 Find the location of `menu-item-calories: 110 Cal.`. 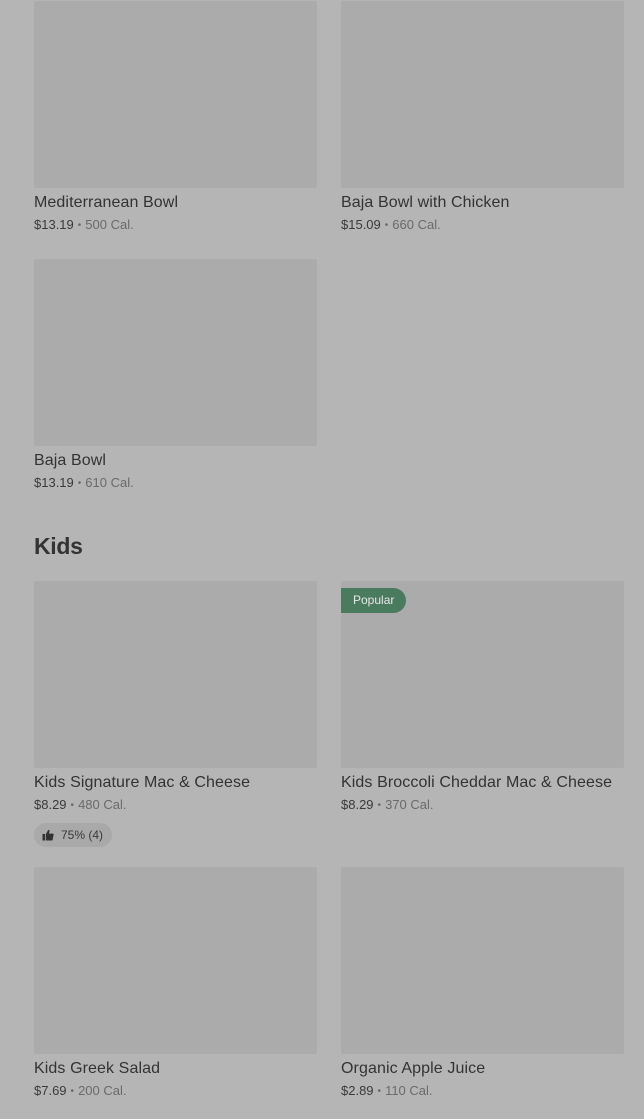

menu-item-calories: 110 Cal. is located at coordinates (409, 1090).